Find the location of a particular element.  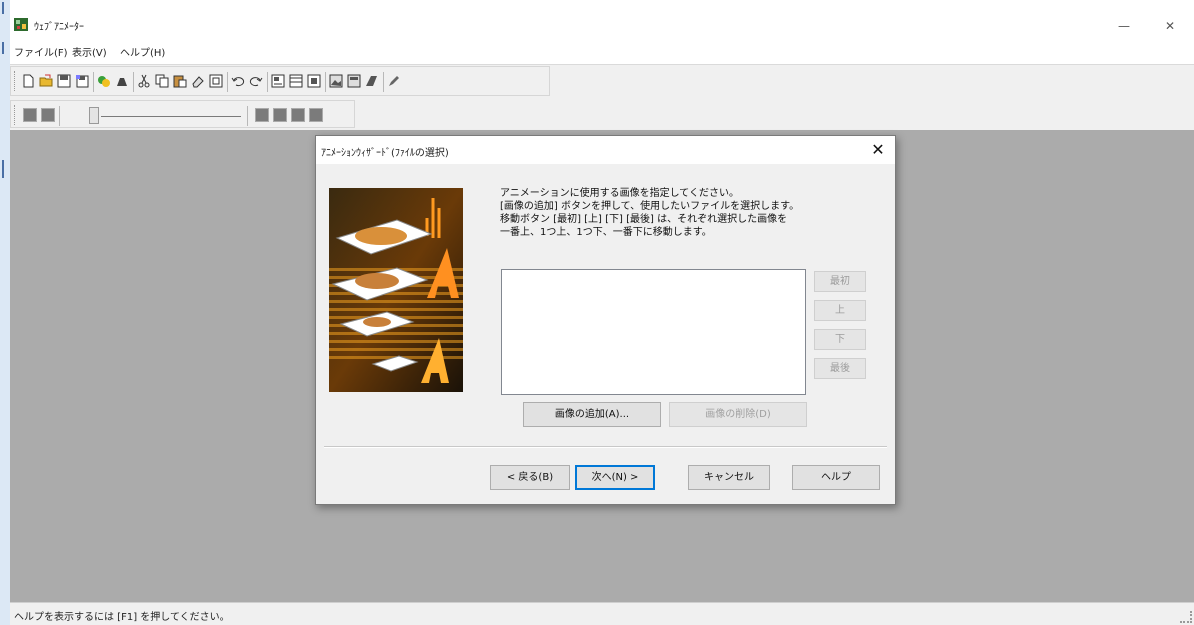

desktop-edge is located at coordinates (5, 312).